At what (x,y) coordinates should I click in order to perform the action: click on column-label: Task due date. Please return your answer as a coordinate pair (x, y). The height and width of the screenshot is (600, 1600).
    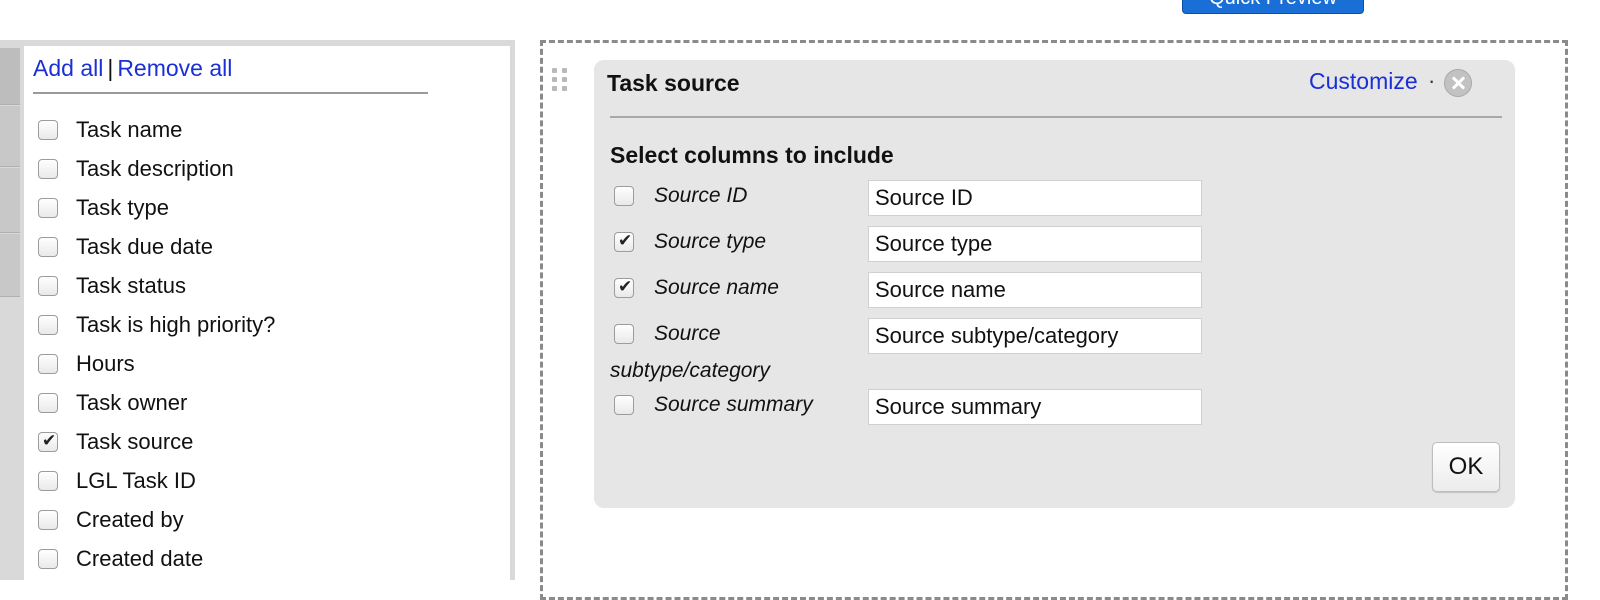
    Looking at the image, I should click on (144, 246).